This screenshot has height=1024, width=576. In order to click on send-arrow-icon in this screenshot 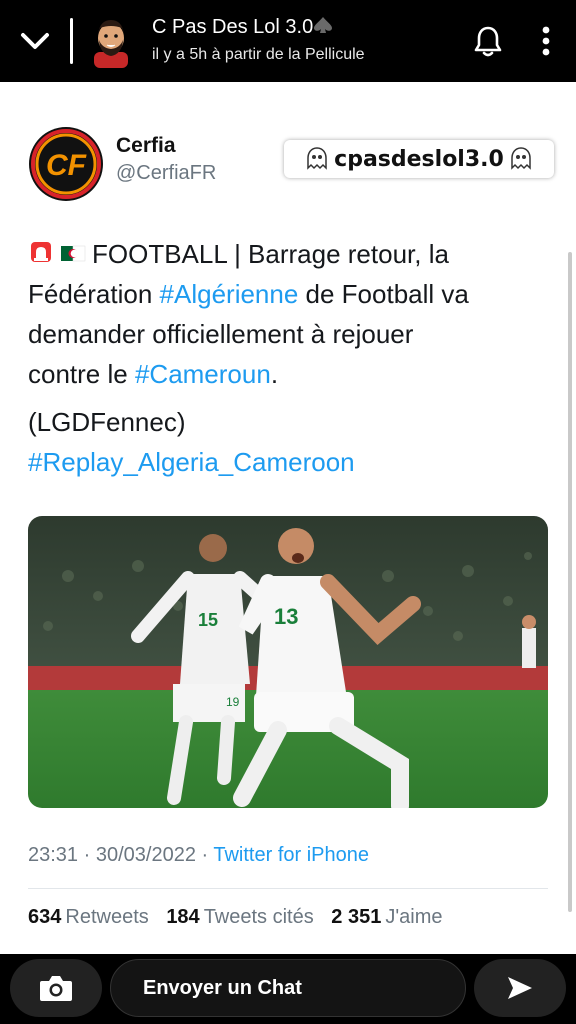, I will do `click(520, 988)`.